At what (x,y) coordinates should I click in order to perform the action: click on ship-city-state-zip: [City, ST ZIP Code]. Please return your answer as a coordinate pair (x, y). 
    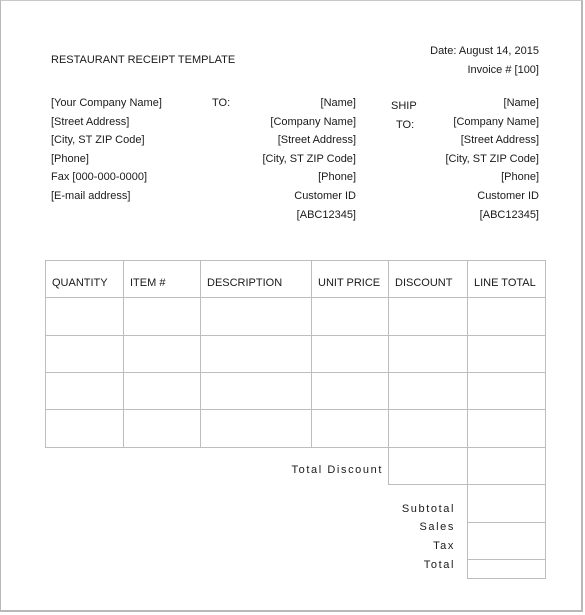
    Looking at the image, I should click on (492, 158).